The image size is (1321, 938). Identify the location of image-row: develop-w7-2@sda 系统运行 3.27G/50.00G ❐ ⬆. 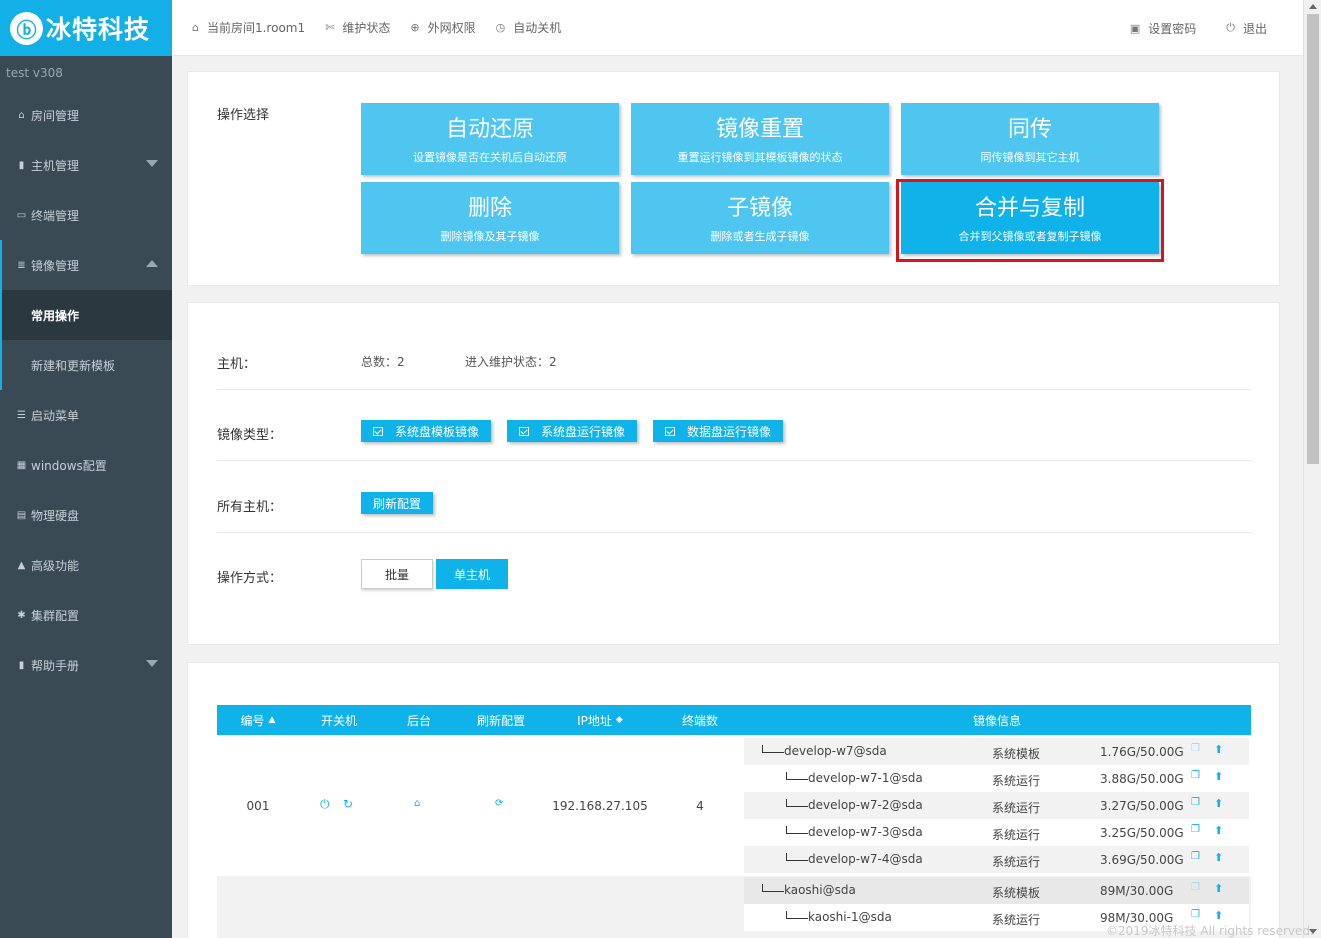
(996, 805).